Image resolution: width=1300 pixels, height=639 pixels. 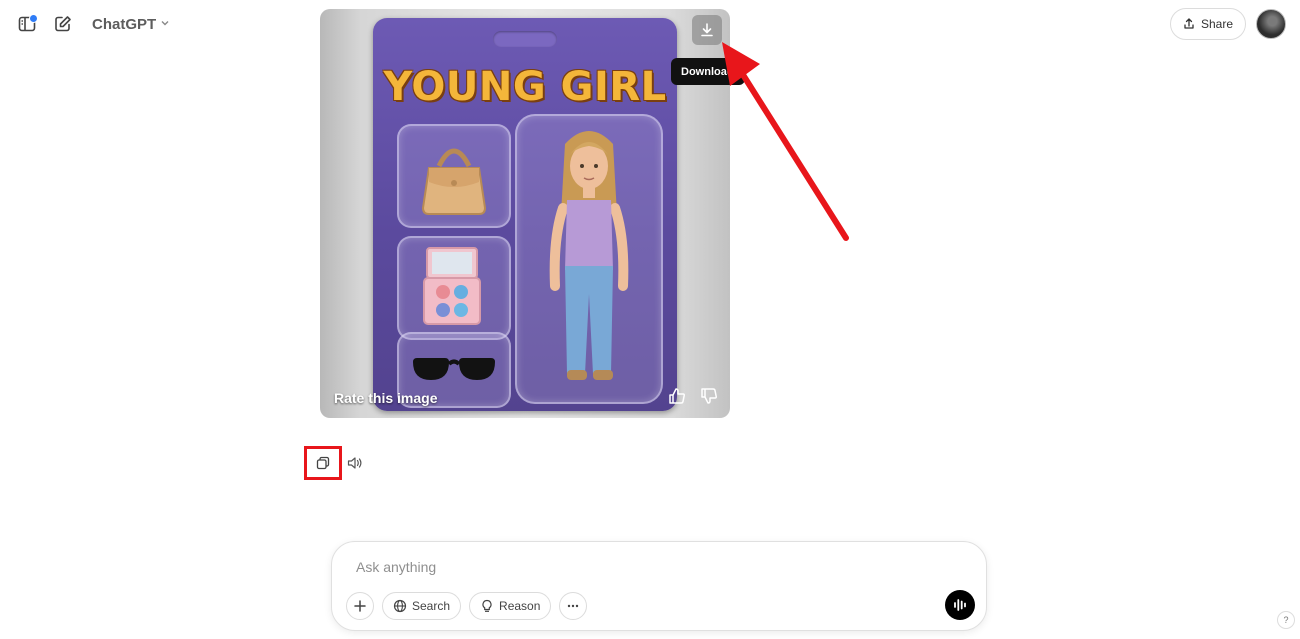 I want to click on doll-figure, so click(x=589, y=259).